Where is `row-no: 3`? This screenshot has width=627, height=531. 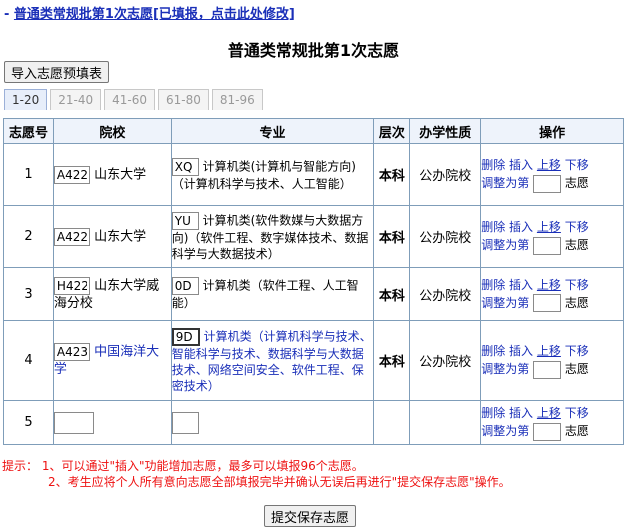
row-no: 3 is located at coordinates (28, 294).